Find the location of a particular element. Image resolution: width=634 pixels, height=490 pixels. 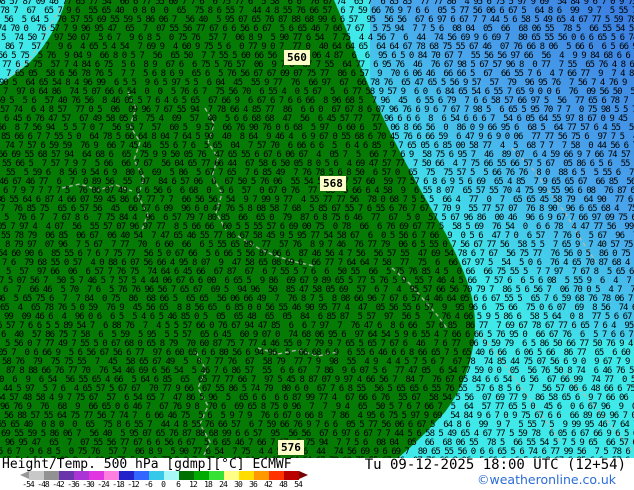

map-title: Height/Temp. 500 hPa [gdmp][°C] ECMWF is located at coordinates (147, 464).